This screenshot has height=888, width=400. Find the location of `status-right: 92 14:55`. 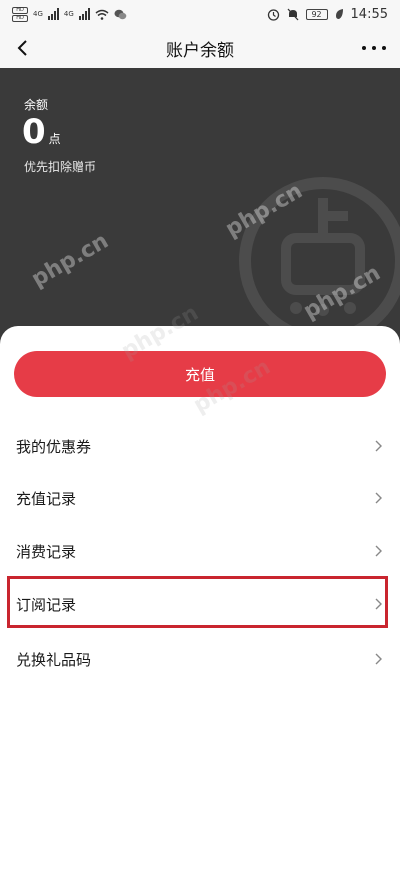

status-right: 92 14:55 is located at coordinates (327, 14).